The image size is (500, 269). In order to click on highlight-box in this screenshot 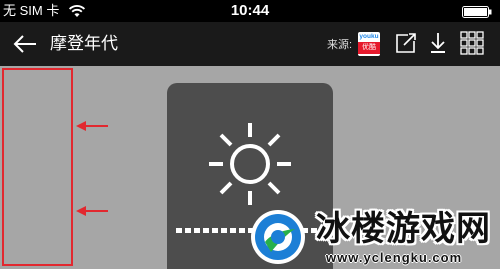, I will do `click(37, 167)`.